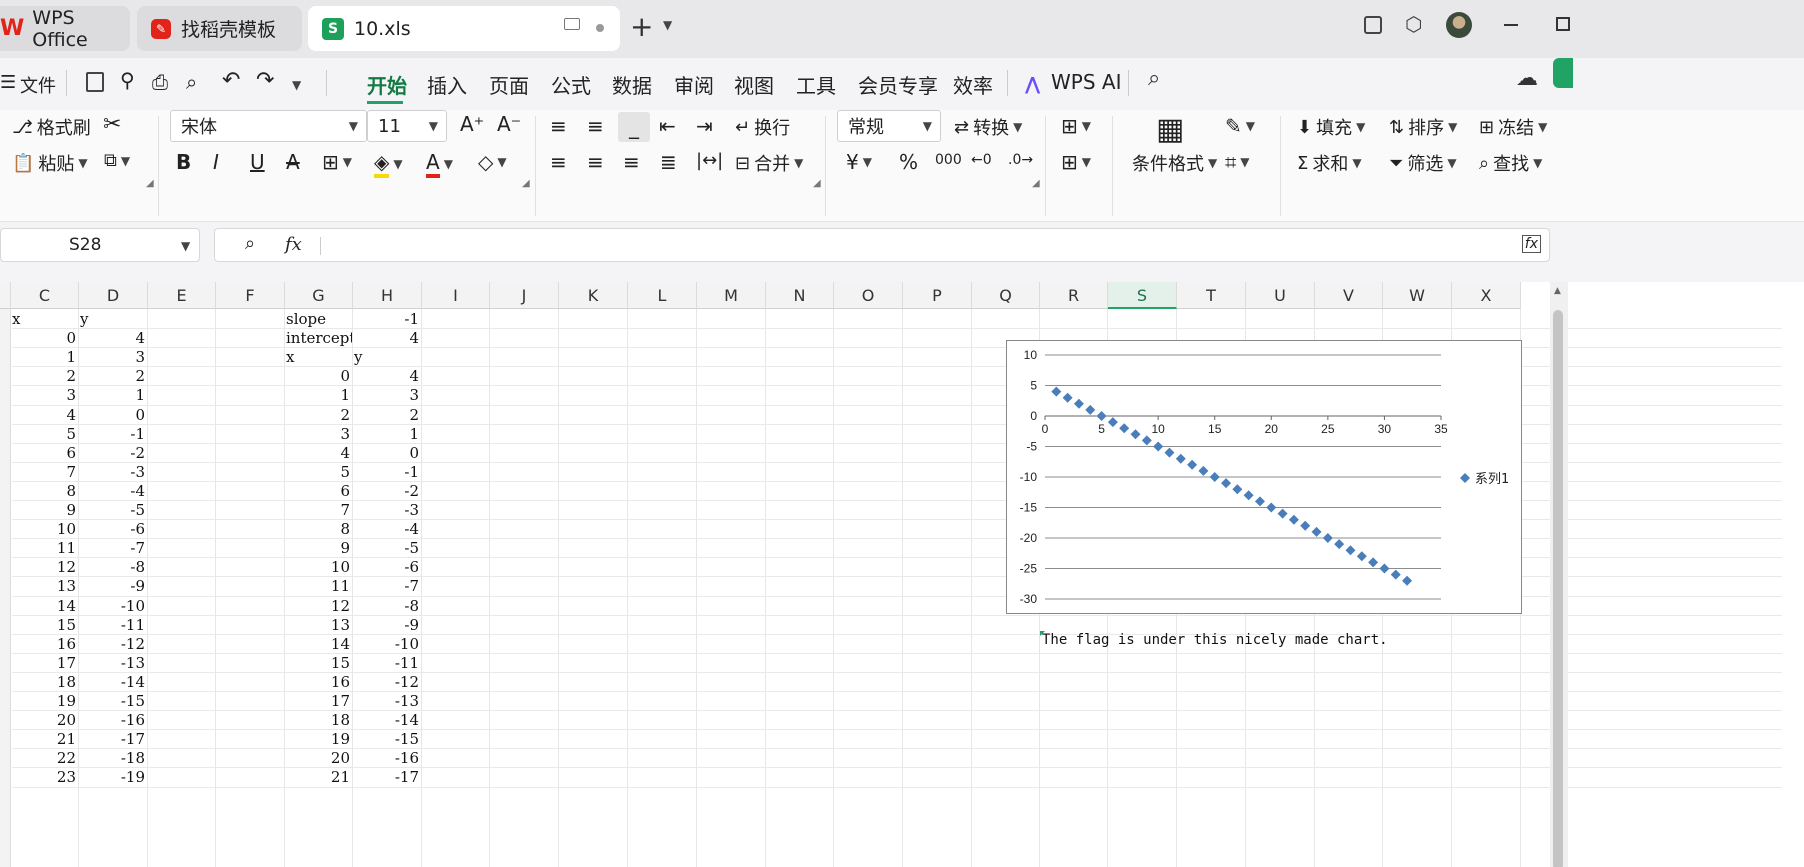  I want to click on paste-button: 📋 粘贴 ▼, so click(50, 163).